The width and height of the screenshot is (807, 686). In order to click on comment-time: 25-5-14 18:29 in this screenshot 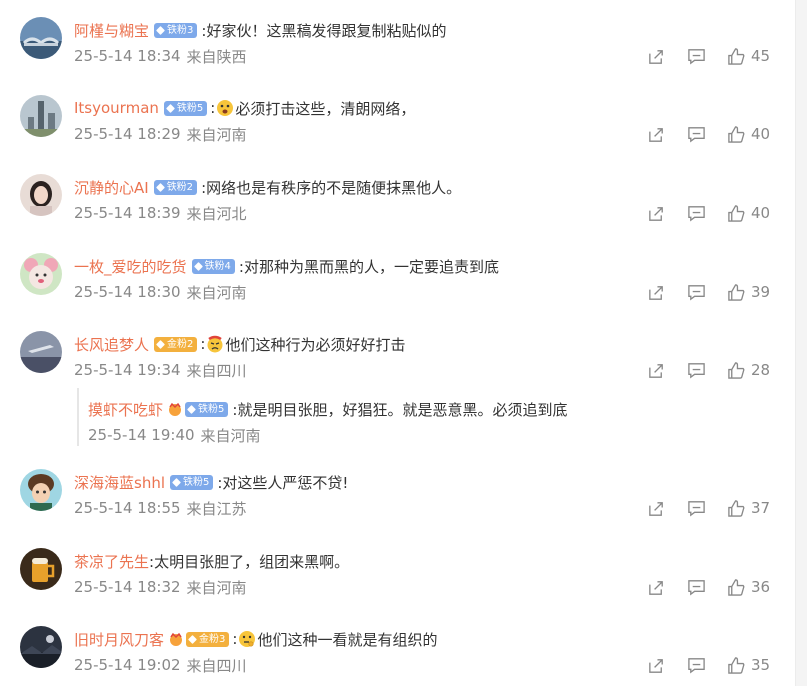, I will do `click(127, 134)`.